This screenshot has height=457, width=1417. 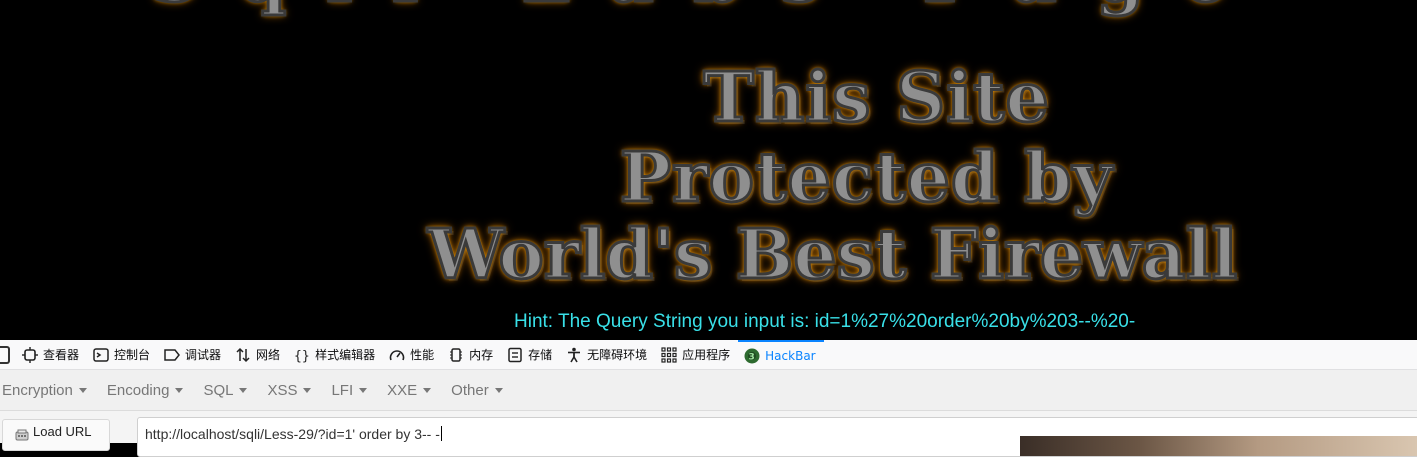 I want to click on tab-label: 内存, so click(x=481, y=355).